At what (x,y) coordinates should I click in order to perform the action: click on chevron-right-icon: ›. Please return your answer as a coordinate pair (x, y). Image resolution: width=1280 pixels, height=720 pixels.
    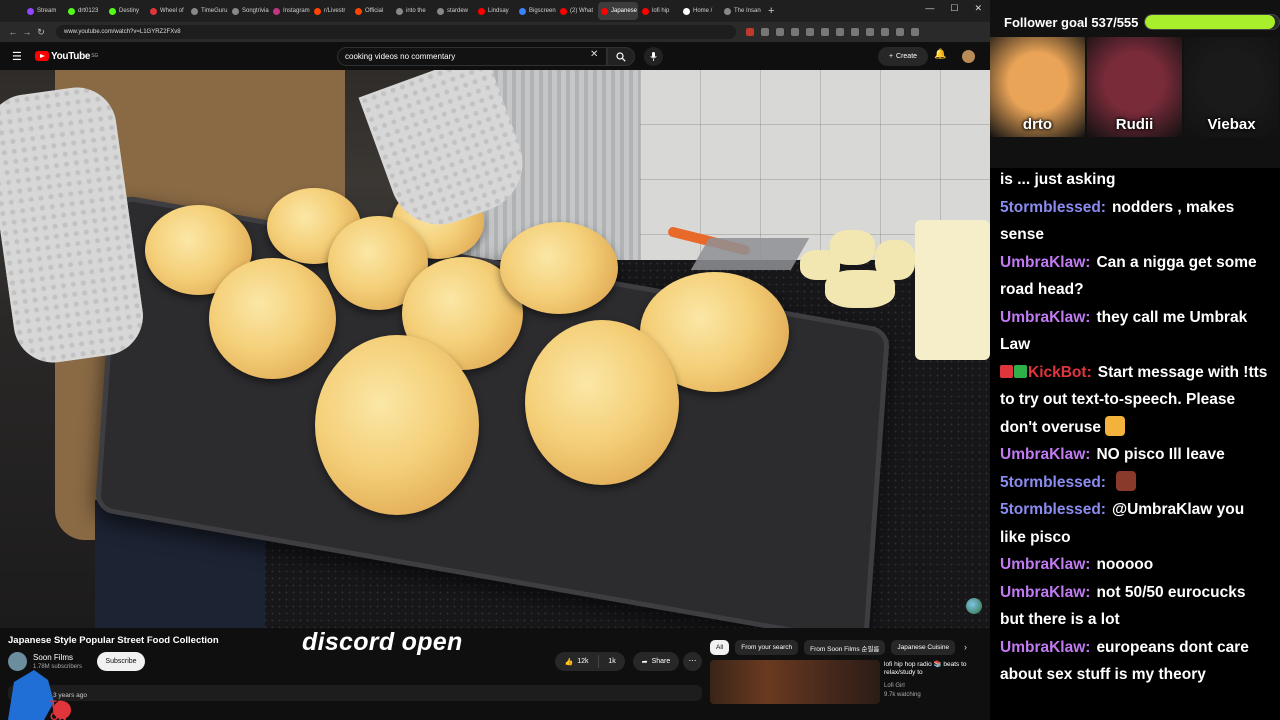
    Looking at the image, I should click on (965, 647).